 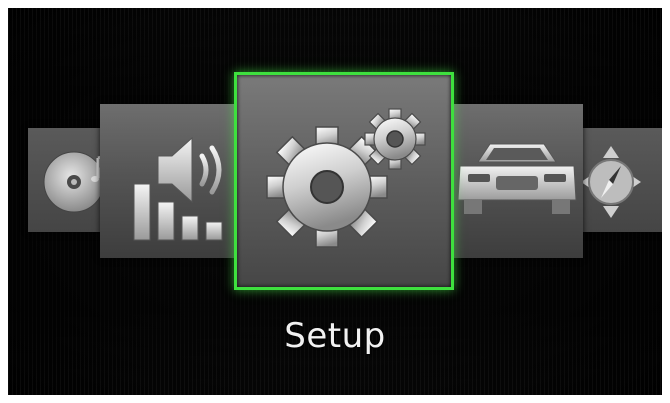 What do you see at coordinates (517, 178) in the screenshot?
I see `car-icon` at bounding box center [517, 178].